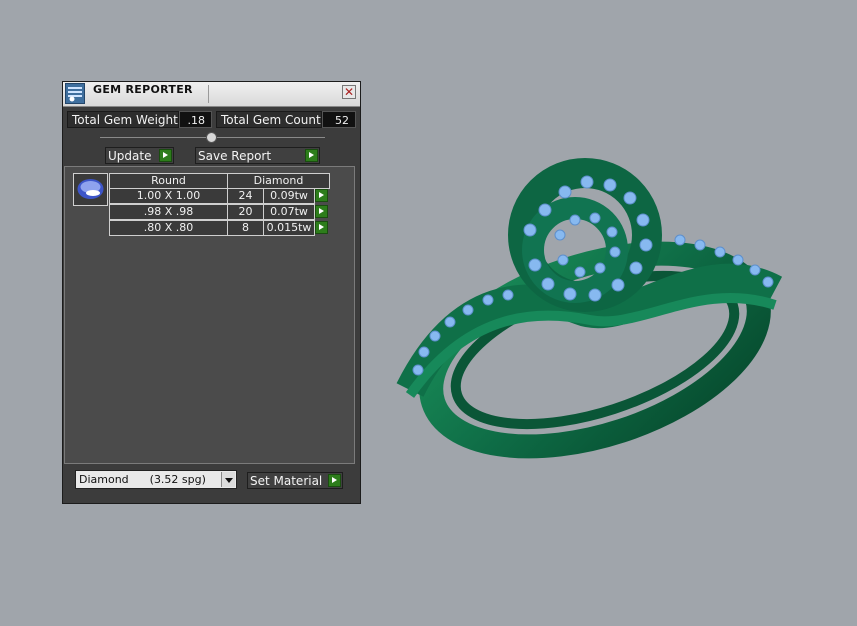 Image resolution: width=857 pixels, height=626 pixels. I want to click on gem-count-cell: 8, so click(245, 228).